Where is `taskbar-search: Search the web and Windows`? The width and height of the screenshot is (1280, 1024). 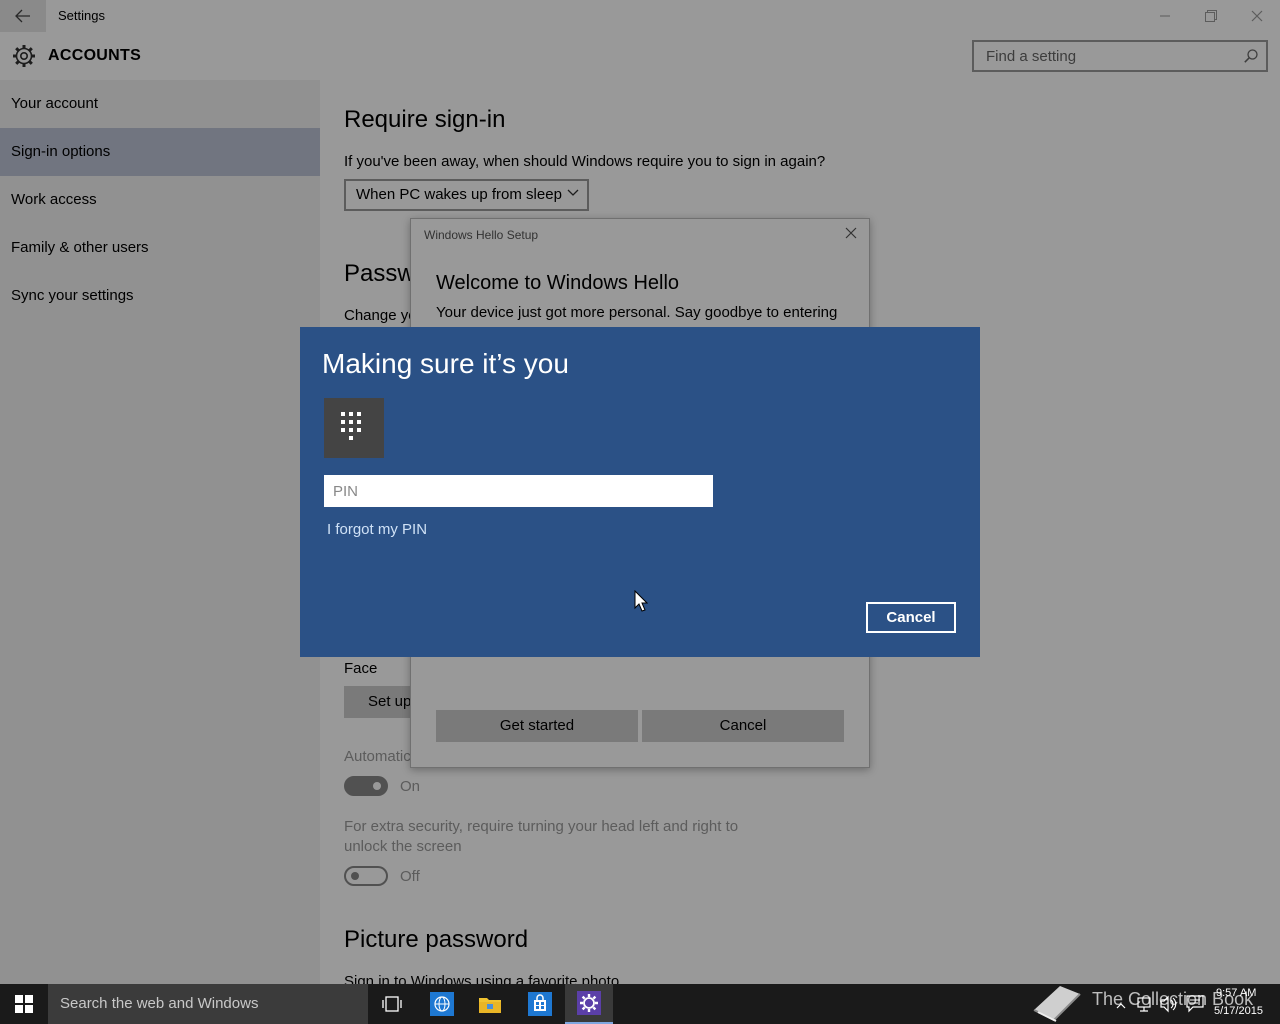
taskbar-search: Search the web and Windows is located at coordinates (208, 1004).